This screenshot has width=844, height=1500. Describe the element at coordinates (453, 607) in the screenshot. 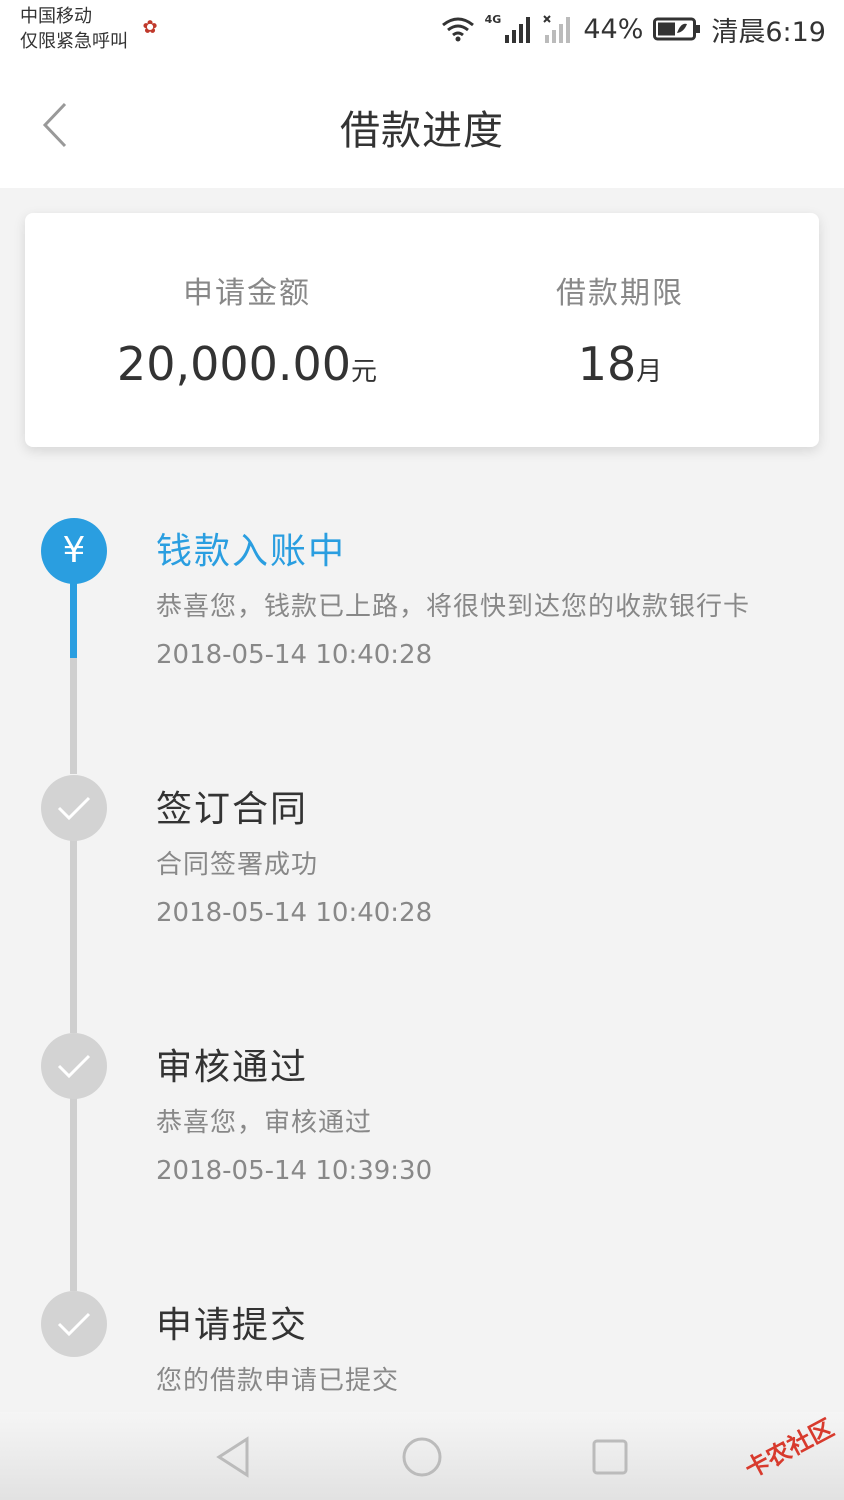

I see `step-description: 恭喜您，钱款已上路，将很快到达您的收款银行卡` at that location.